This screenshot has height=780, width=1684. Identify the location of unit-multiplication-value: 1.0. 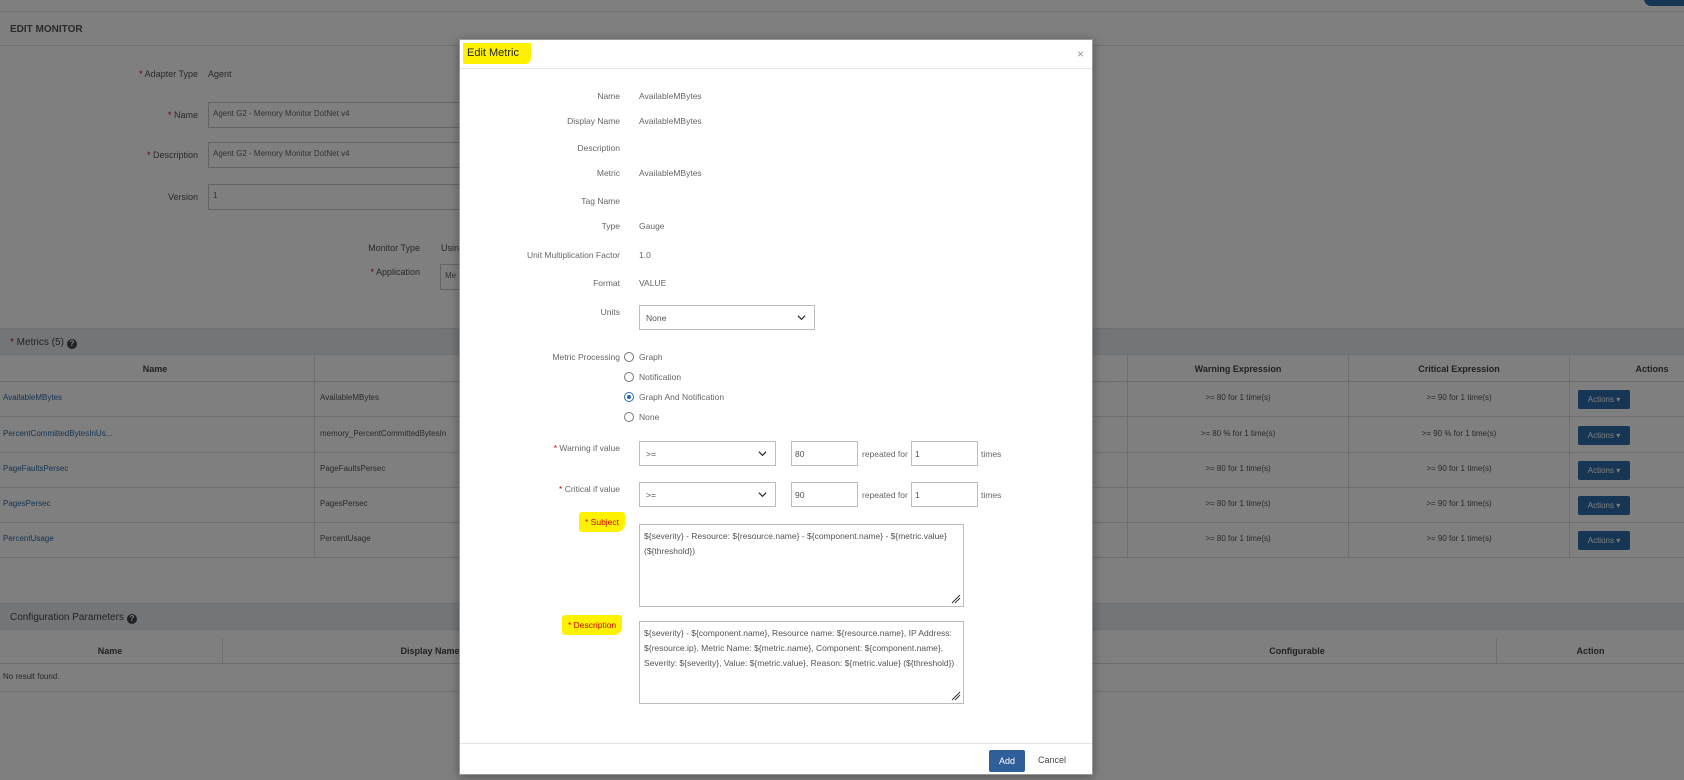
(645, 255).